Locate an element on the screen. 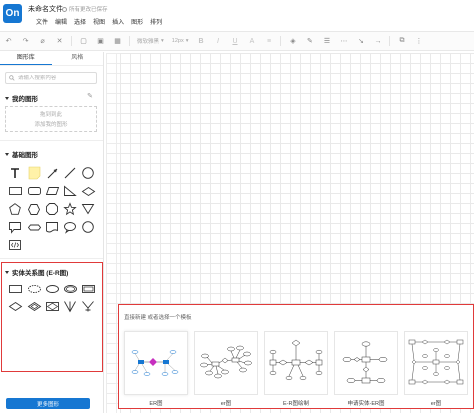  crows-foot-one-icon is located at coordinates (88, 305).